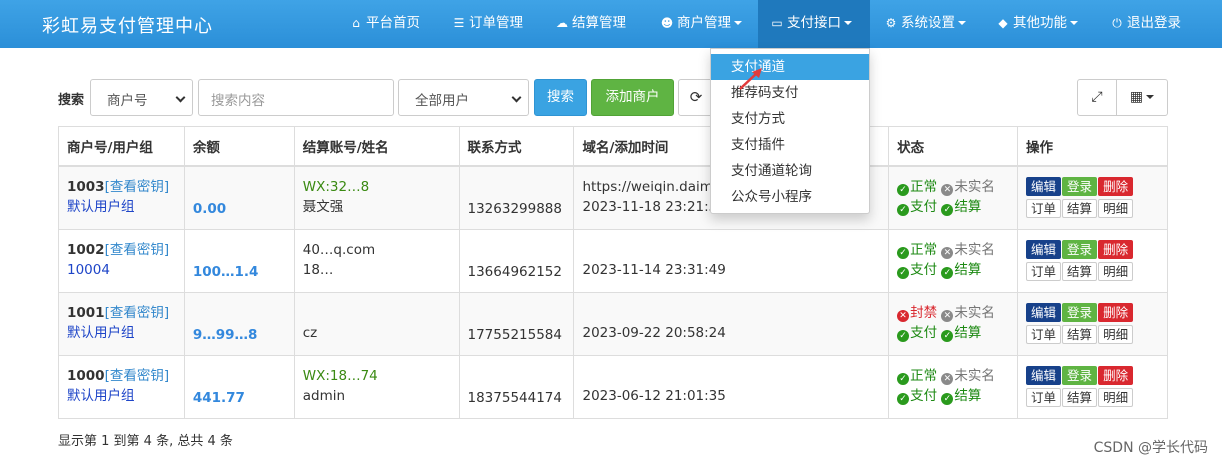 The image size is (1222, 465). Describe the element at coordinates (632, 97) in the screenshot. I see `add-merchant-button: 添加商户` at that location.